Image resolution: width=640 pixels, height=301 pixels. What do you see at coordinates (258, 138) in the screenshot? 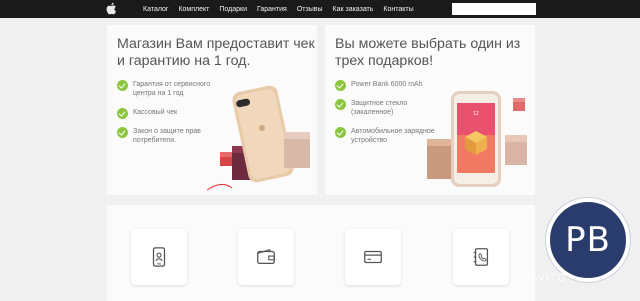
I see `gift-boxes-phone-illustration` at bounding box center [258, 138].